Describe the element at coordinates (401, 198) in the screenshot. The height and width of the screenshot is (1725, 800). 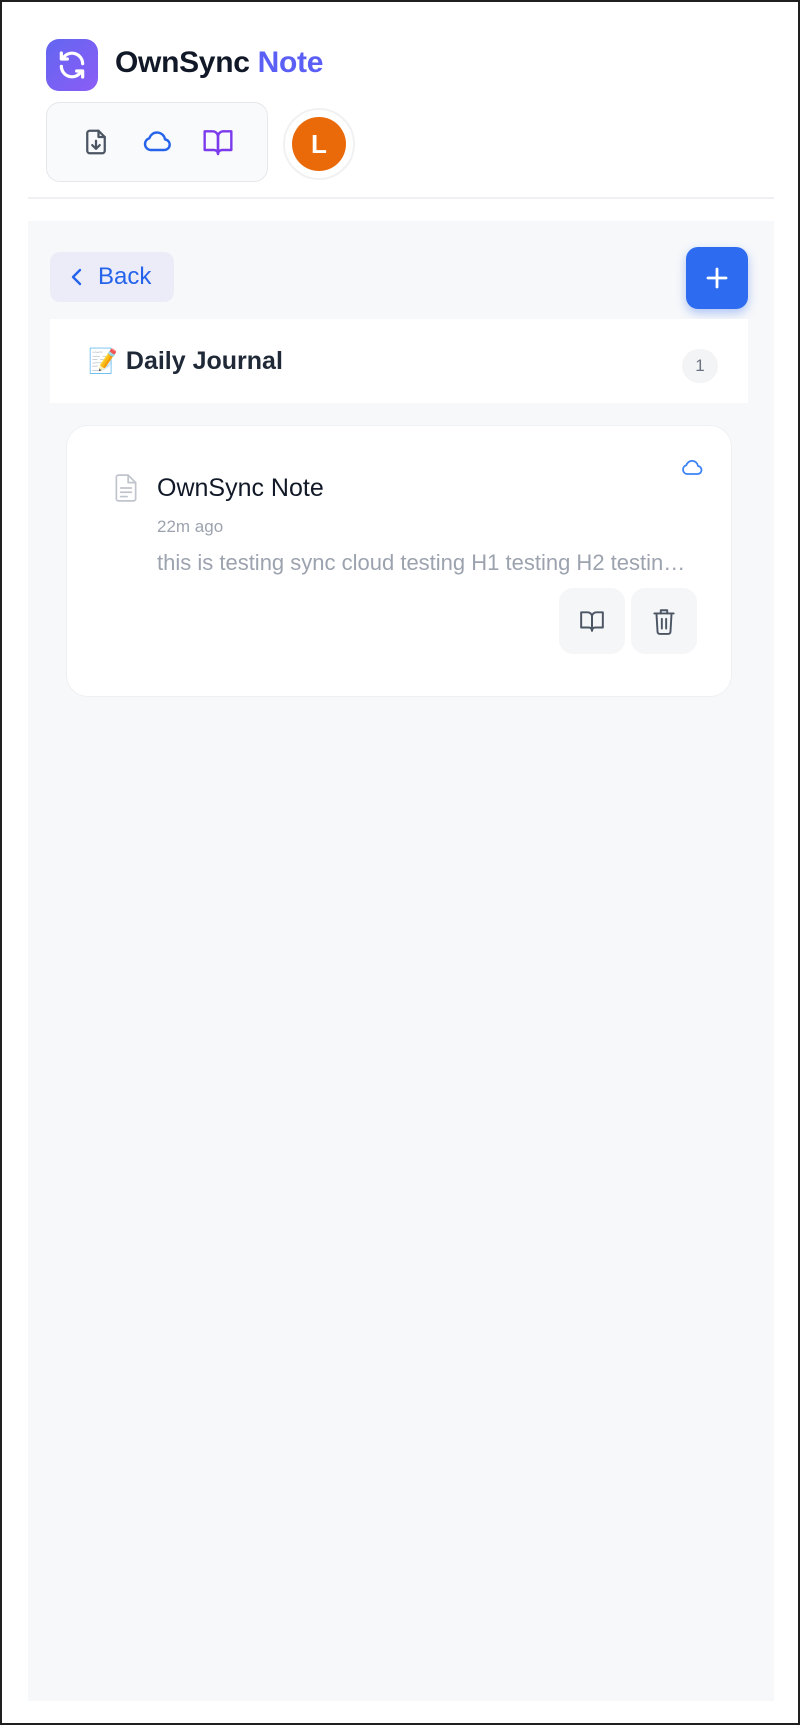
I see `header-divider` at that location.